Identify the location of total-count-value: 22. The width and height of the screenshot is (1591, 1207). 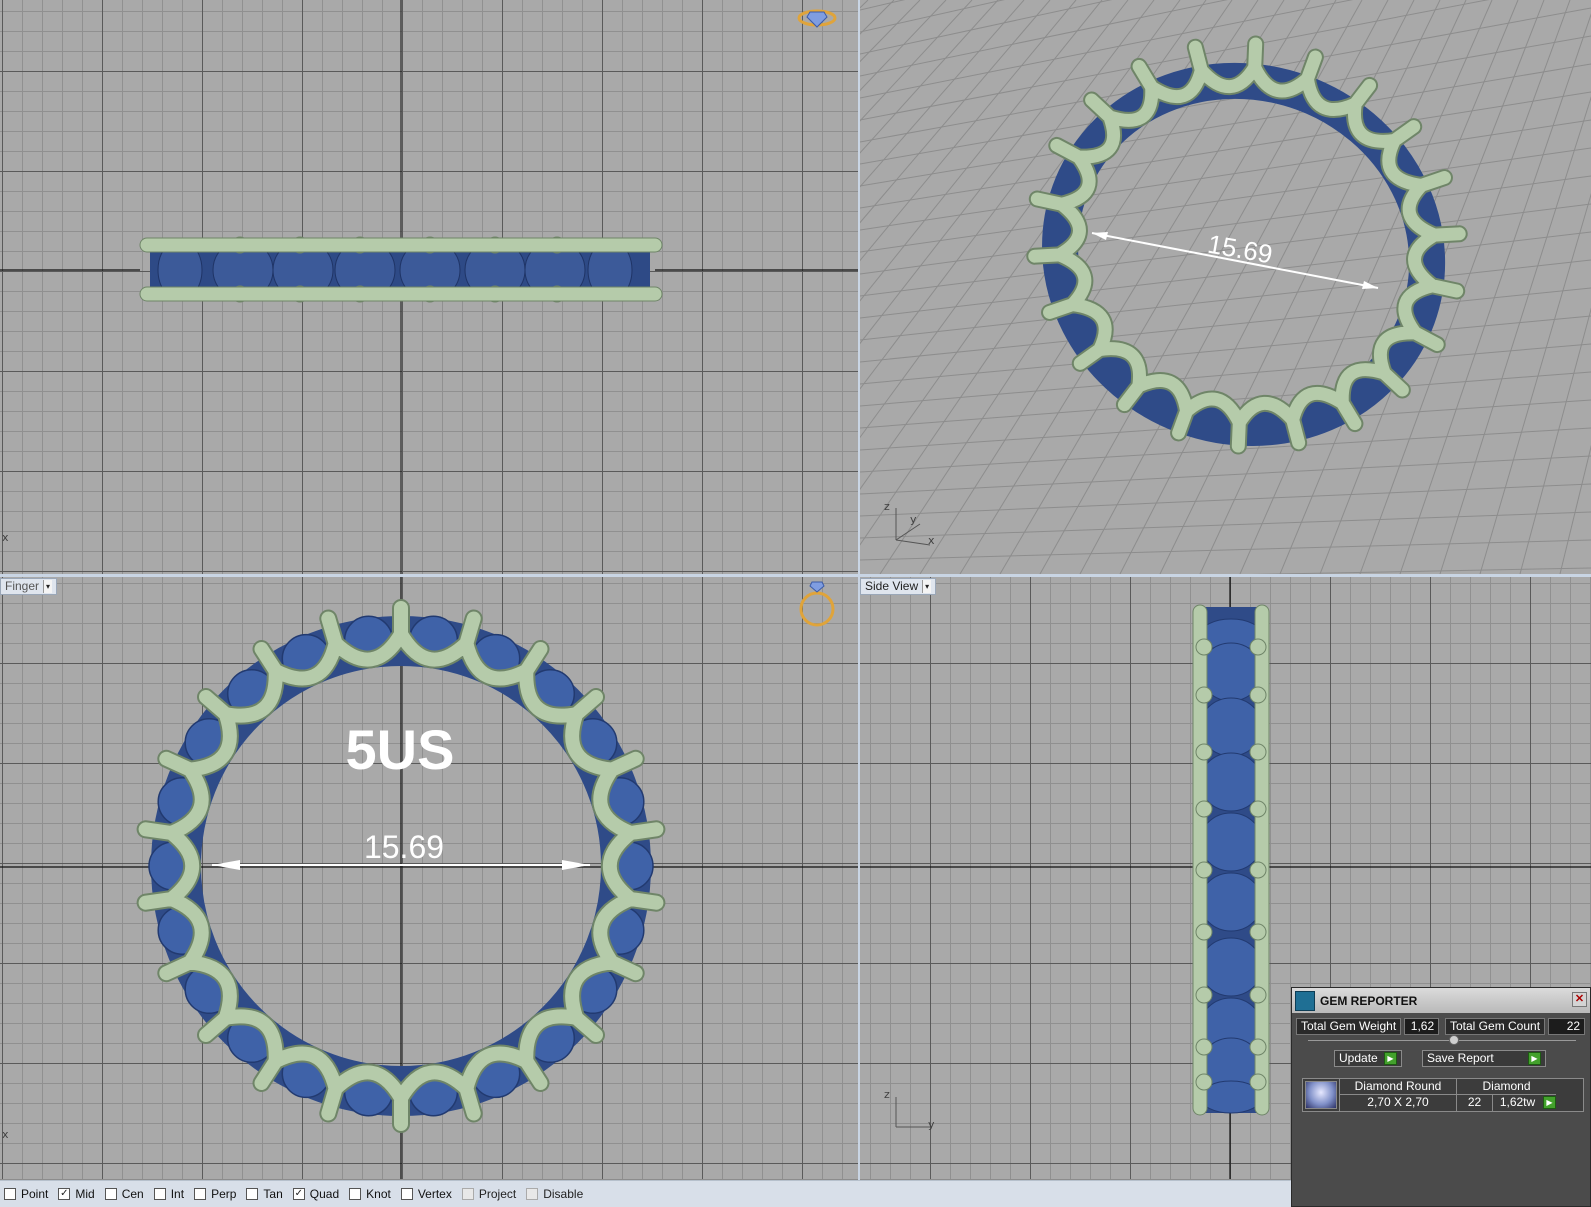
(1567, 1026).